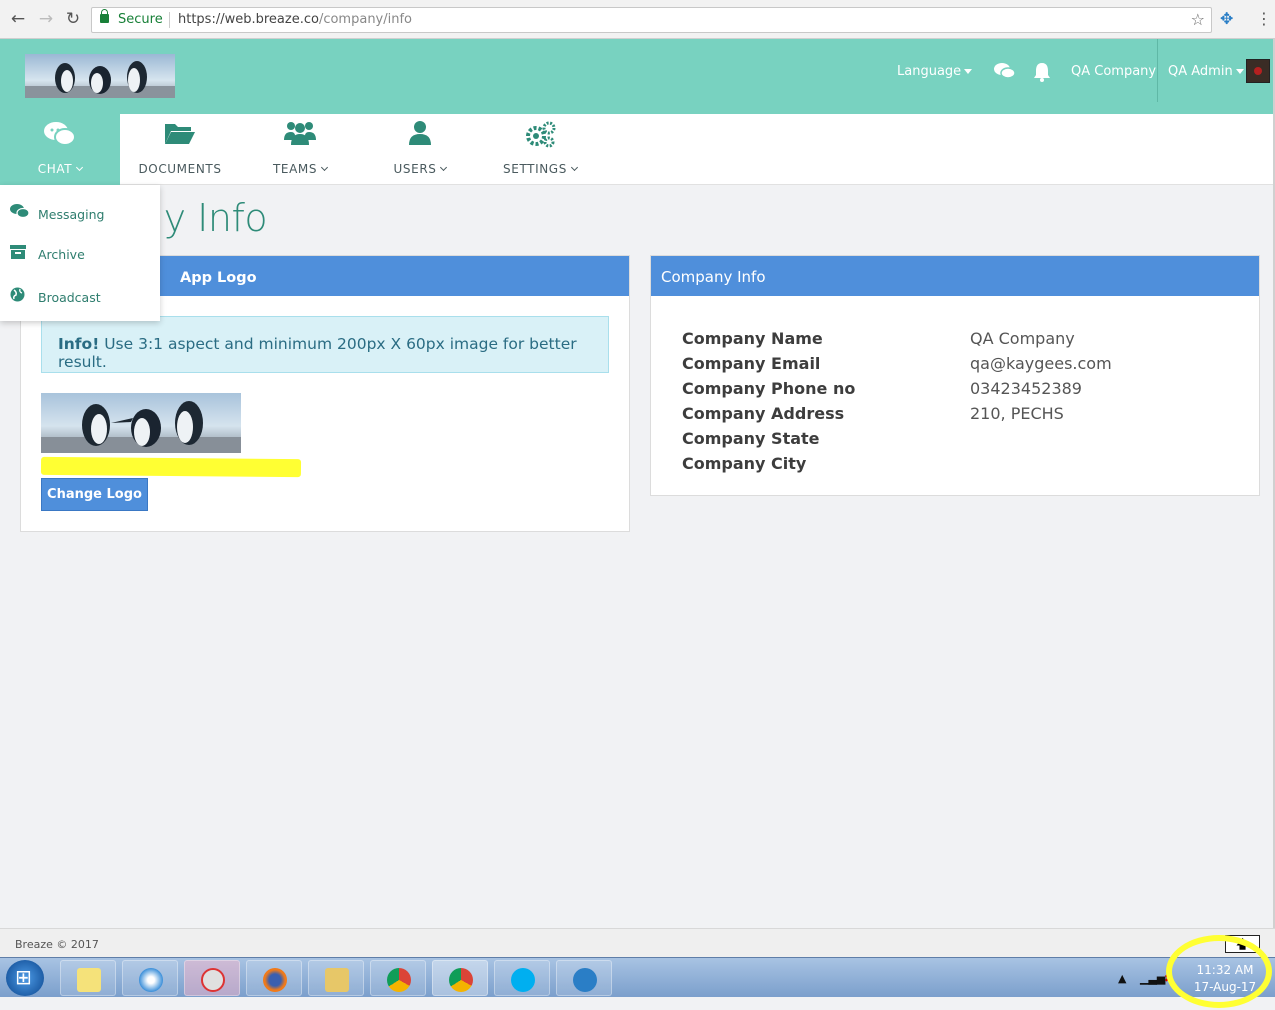  Describe the element at coordinates (763, 413) in the screenshot. I see `info-key: Company Address` at that location.